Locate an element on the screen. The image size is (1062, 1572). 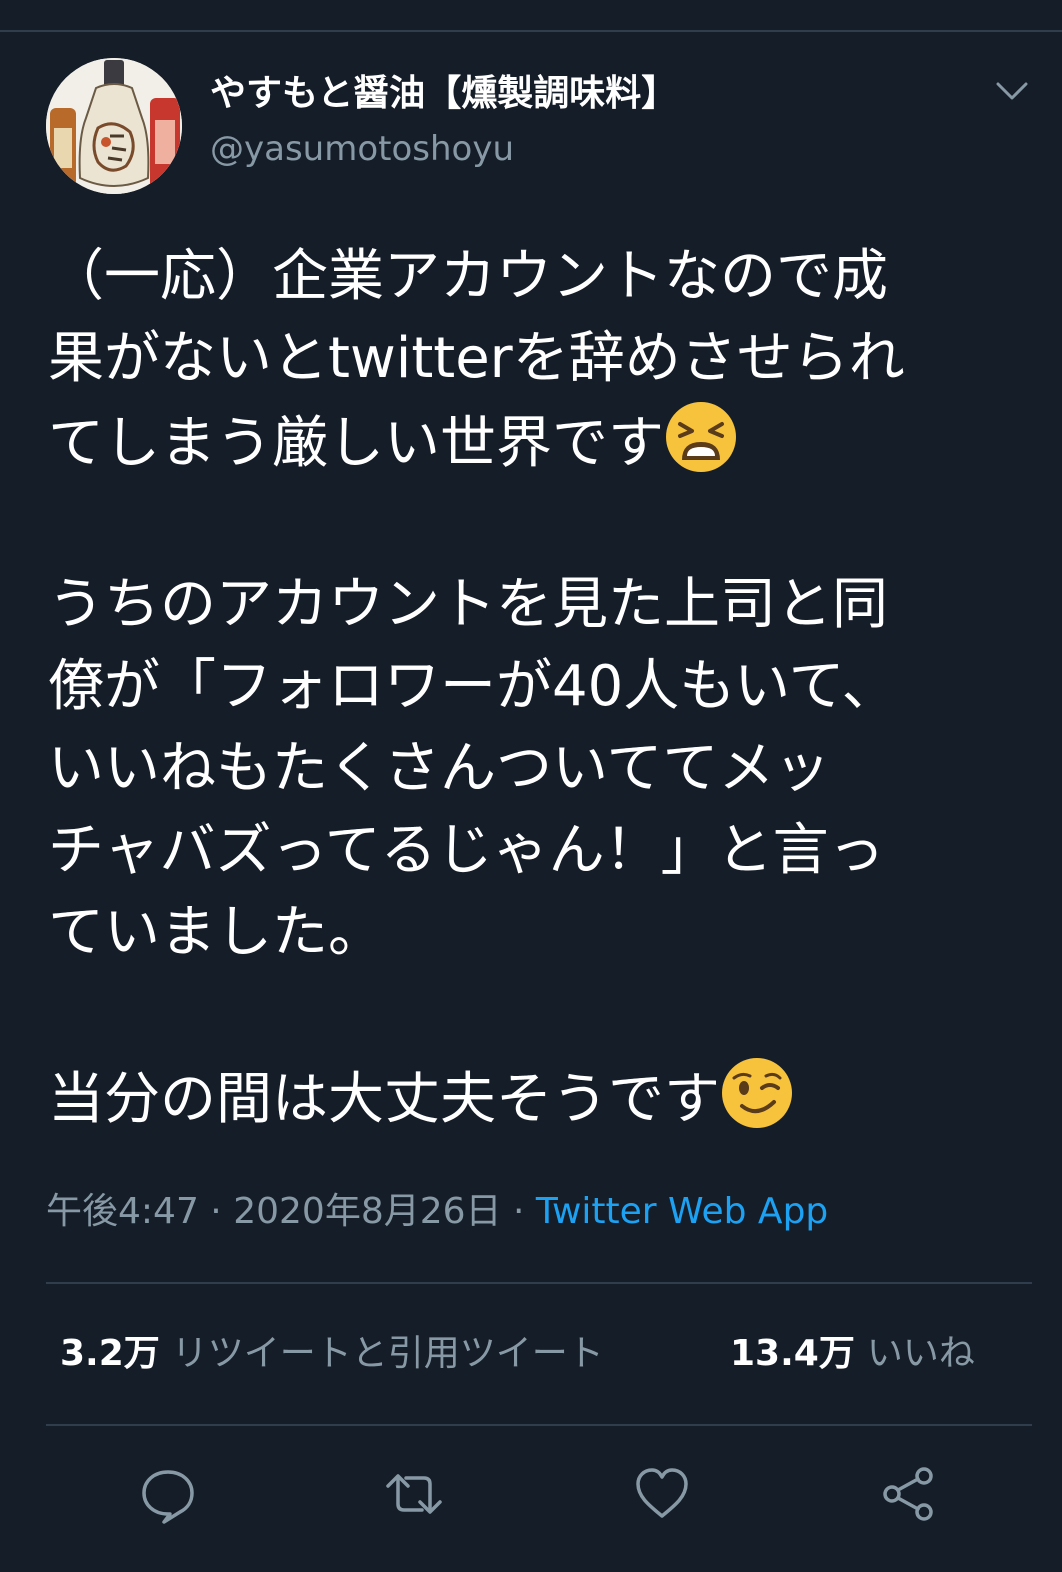
top-divider is located at coordinates (531, 31).